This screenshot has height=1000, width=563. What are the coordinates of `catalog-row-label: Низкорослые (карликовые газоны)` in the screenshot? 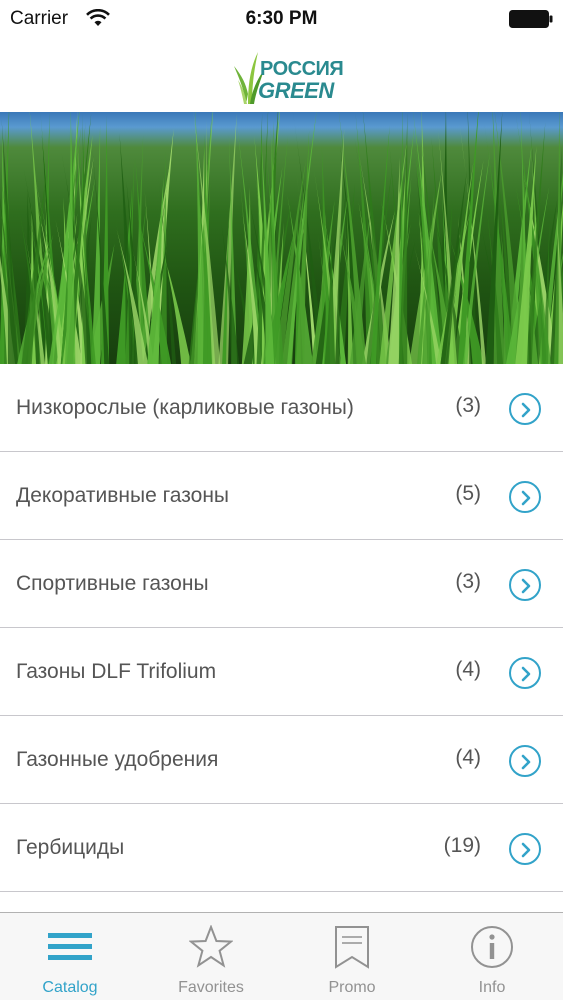 It's located at (185, 407).